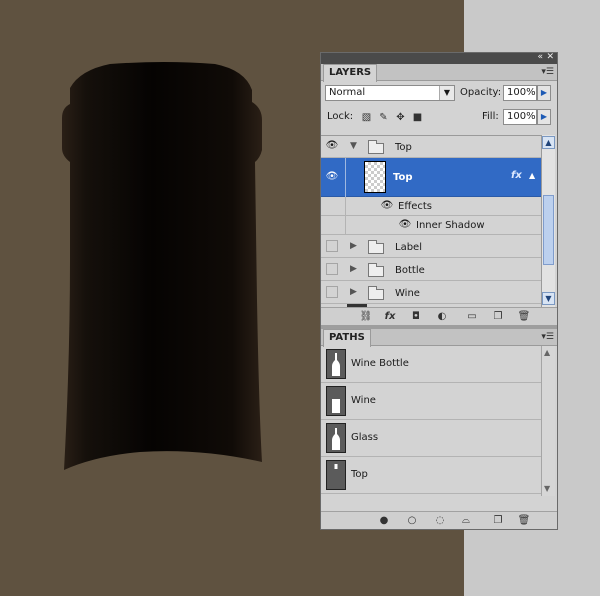 The height and width of the screenshot is (596, 600). Describe the element at coordinates (472, 317) in the screenshot. I see `folder-icon: ▭` at that location.